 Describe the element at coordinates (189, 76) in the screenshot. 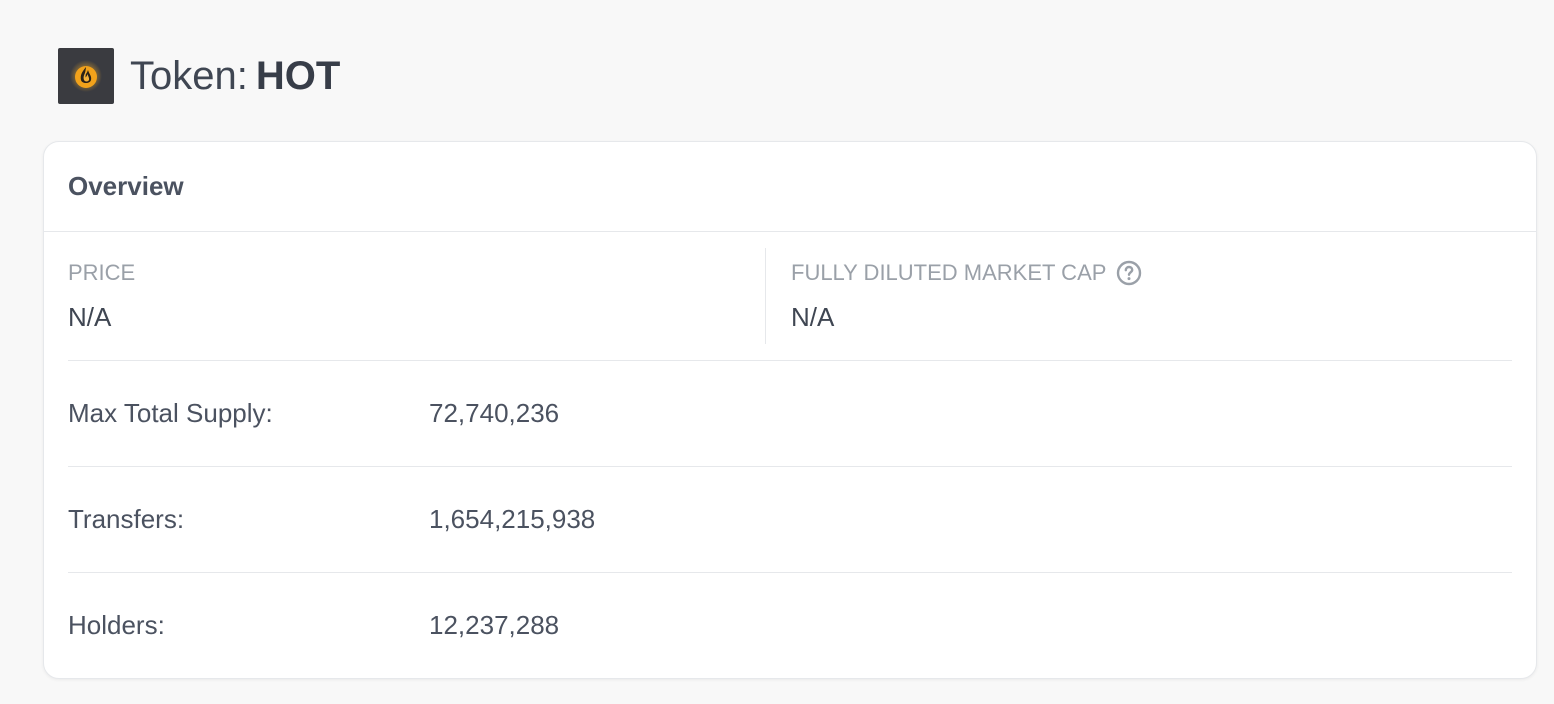

I see `title-prefix: Token:` at that location.